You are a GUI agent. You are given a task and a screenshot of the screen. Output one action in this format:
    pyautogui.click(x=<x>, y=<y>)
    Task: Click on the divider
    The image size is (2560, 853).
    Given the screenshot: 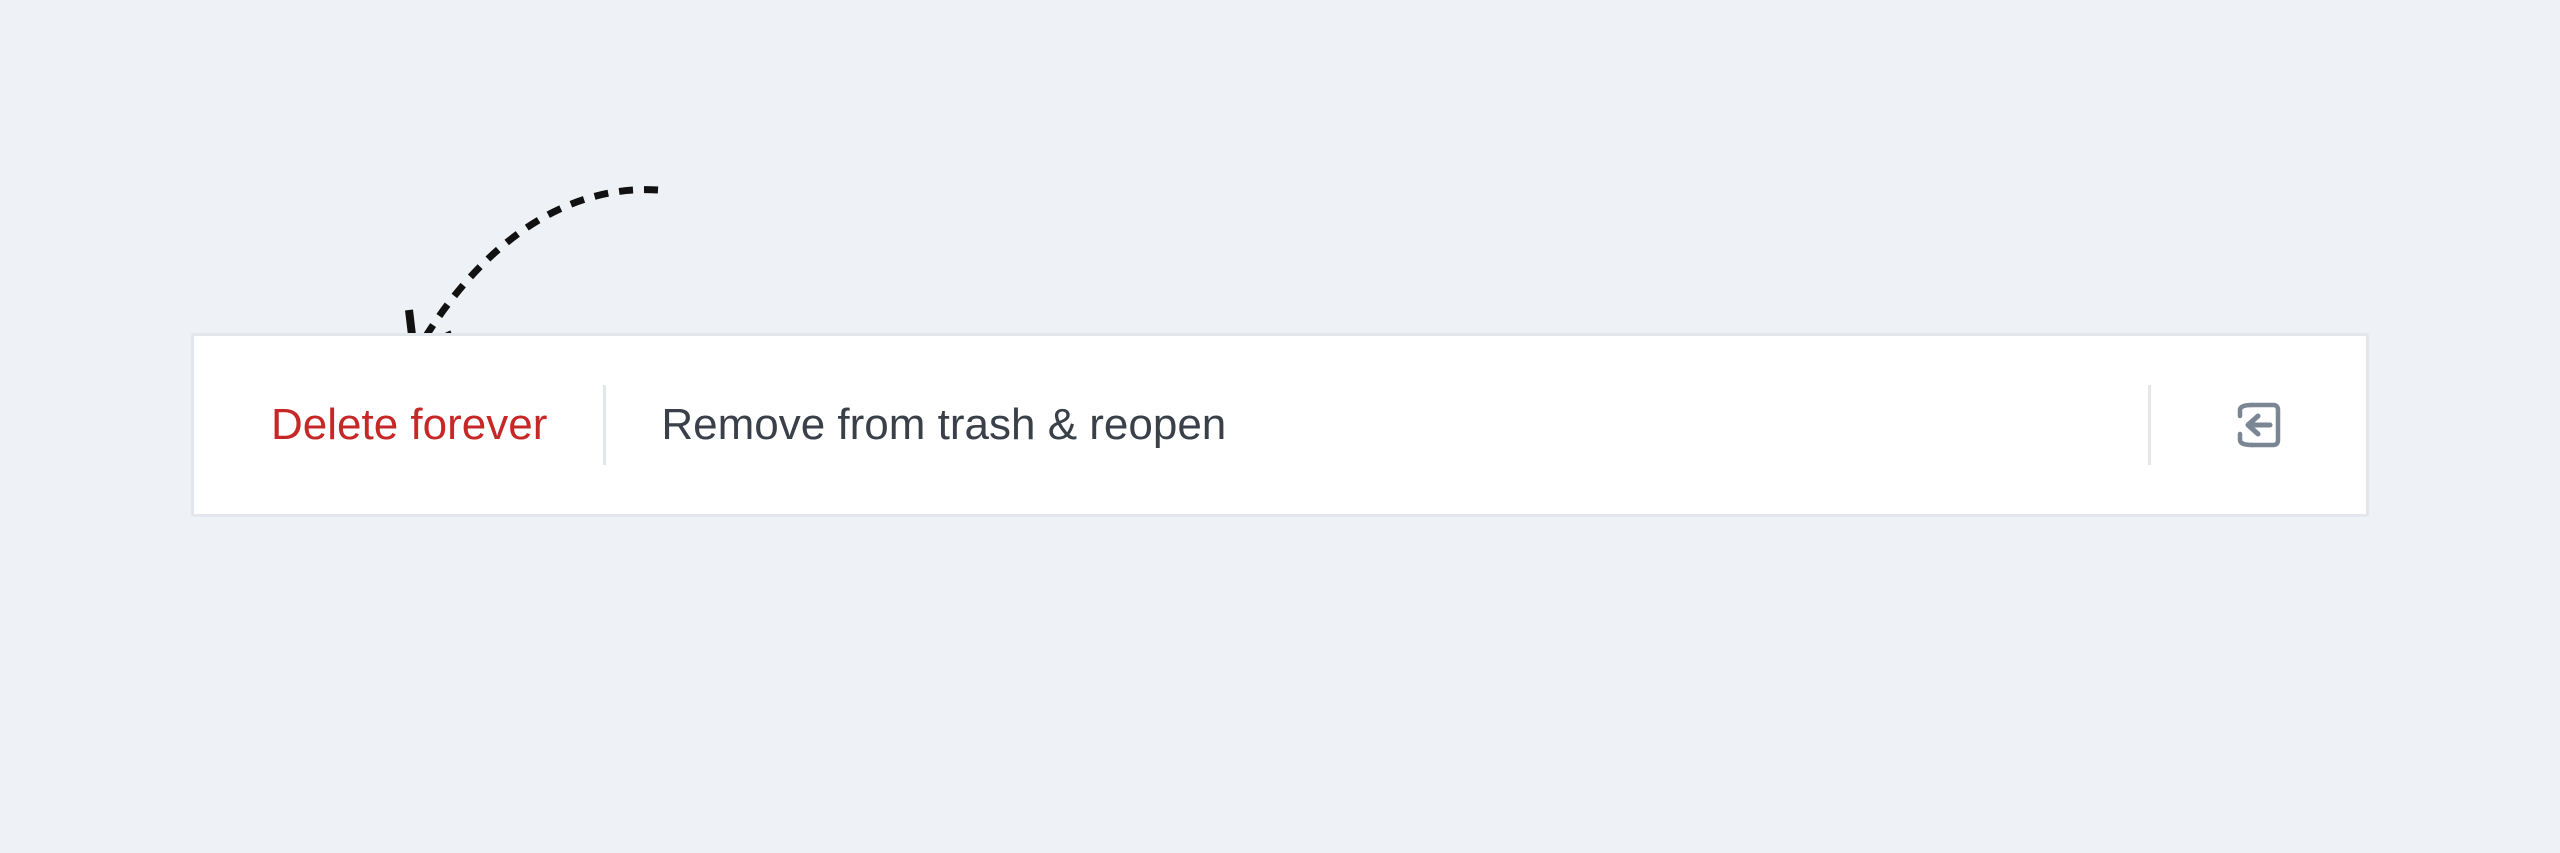 What is the action you would take?
    pyautogui.click(x=605, y=425)
    